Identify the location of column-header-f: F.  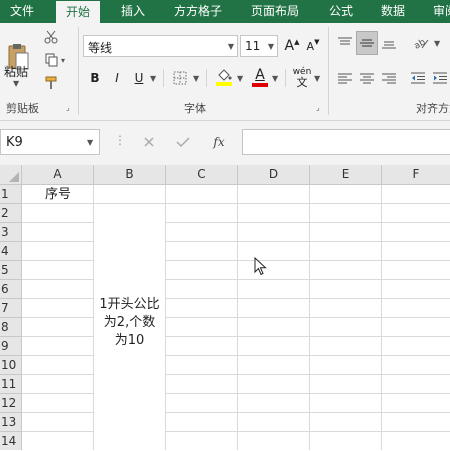
(416, 175).